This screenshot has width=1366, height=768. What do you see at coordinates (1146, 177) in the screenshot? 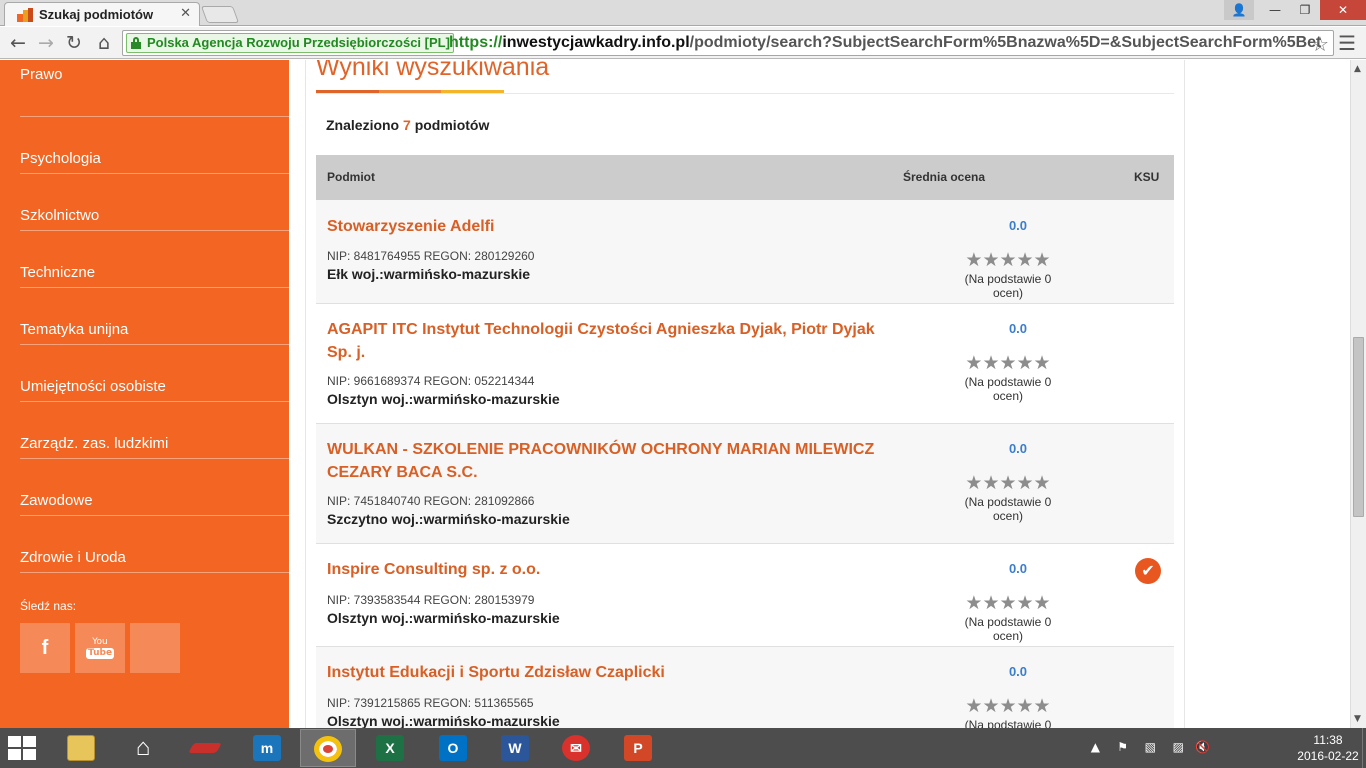
I see `column-header-ksu: KSU` at bounding box center [1146, 177].